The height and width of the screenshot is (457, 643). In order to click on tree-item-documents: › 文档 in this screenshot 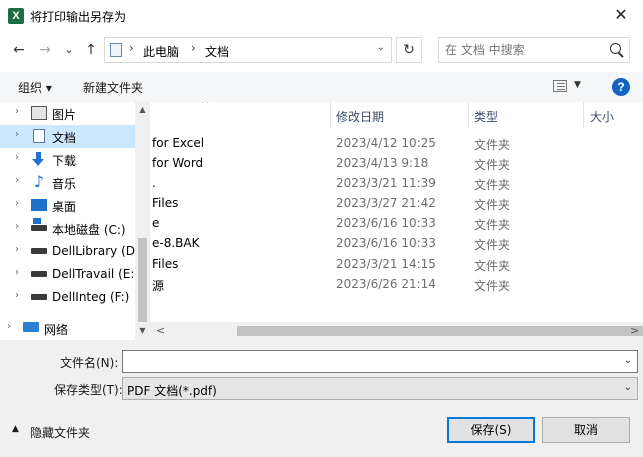, I will do `click(67, 136)`.